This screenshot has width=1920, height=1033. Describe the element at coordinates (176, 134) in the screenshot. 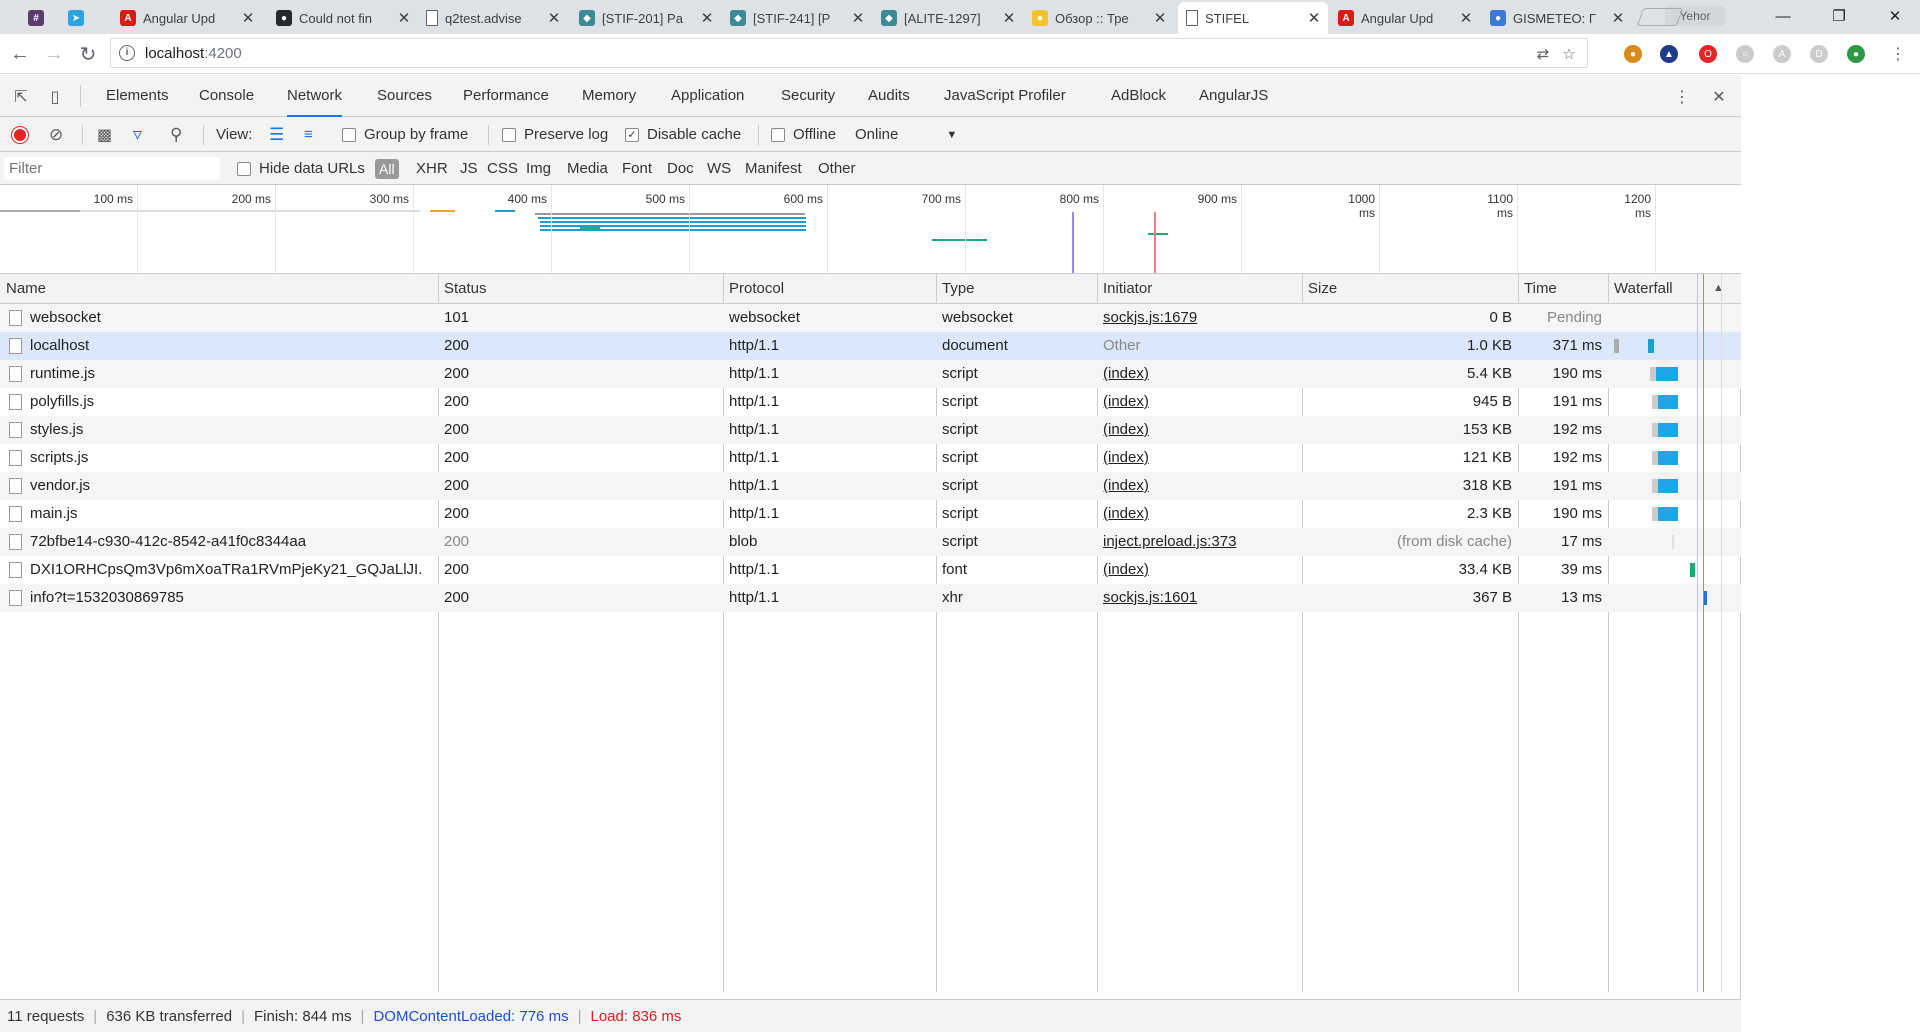

I see `search-button: ⚲` at that location.